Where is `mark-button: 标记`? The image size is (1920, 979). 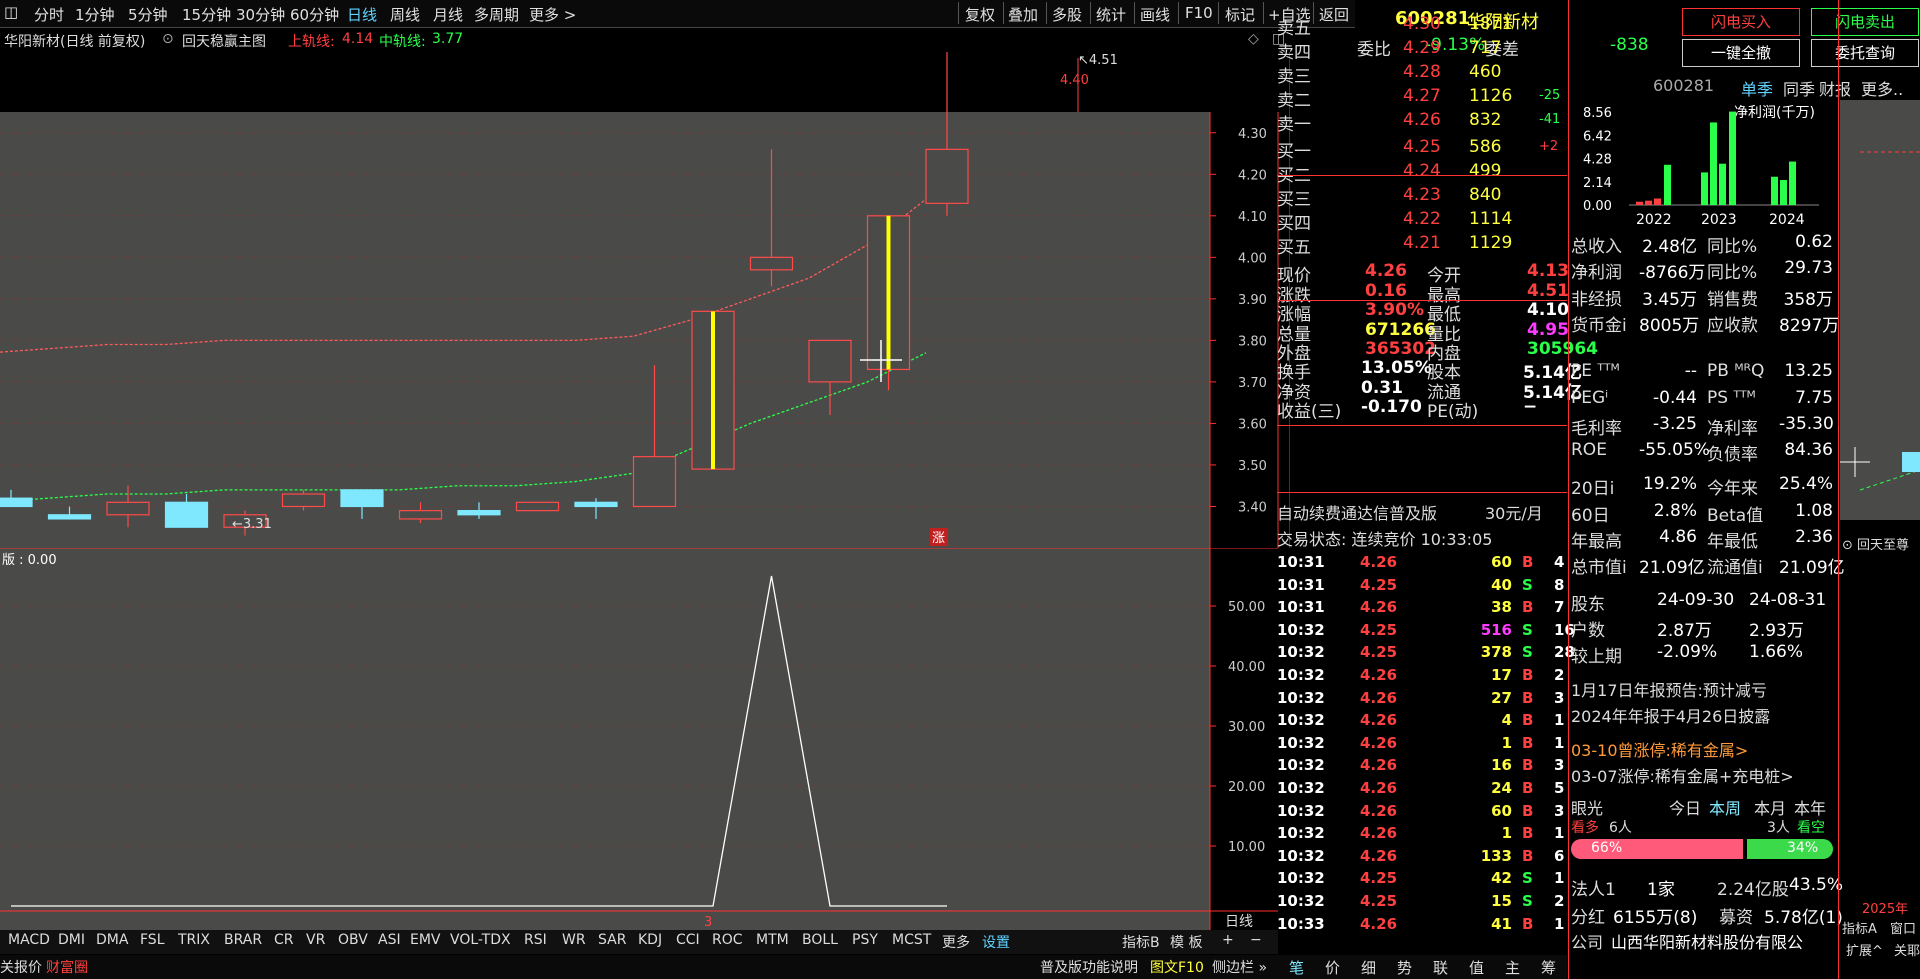 mark-button: 标记 is located at coordinates (1240, 14).